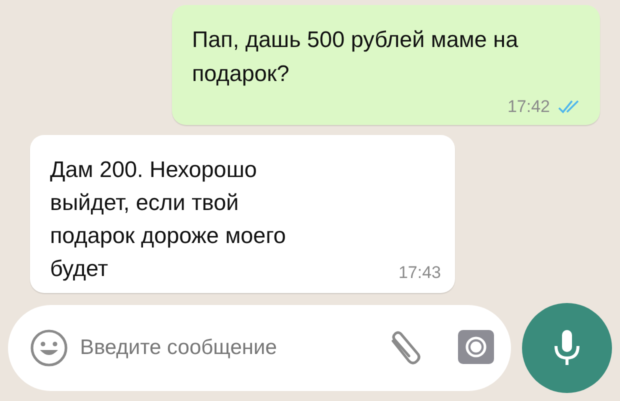 This screenshot has height=401, width=620. Describe the element at coordinates (567, 348) in the screenshot. I see `microphone-icon` at that location.